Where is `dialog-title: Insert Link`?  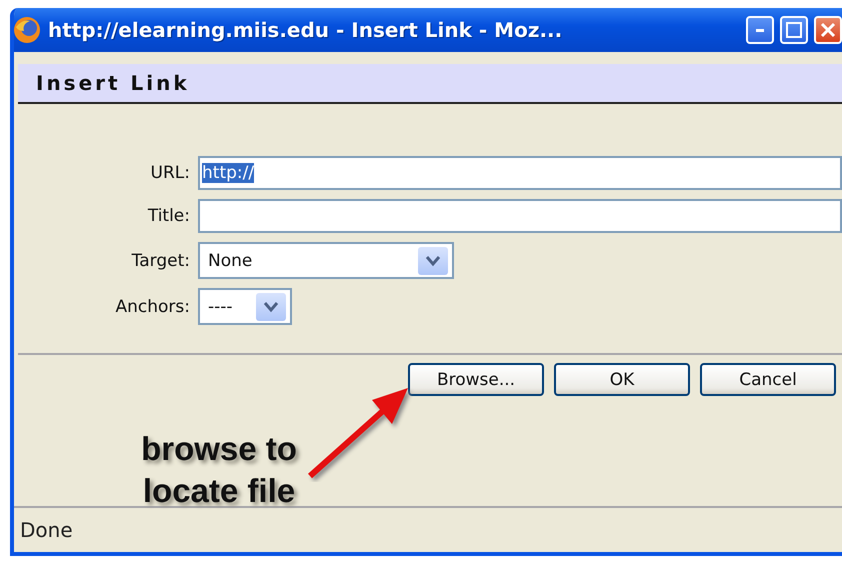
dialog-title: Insert Link is located at coordinates (113, 83).